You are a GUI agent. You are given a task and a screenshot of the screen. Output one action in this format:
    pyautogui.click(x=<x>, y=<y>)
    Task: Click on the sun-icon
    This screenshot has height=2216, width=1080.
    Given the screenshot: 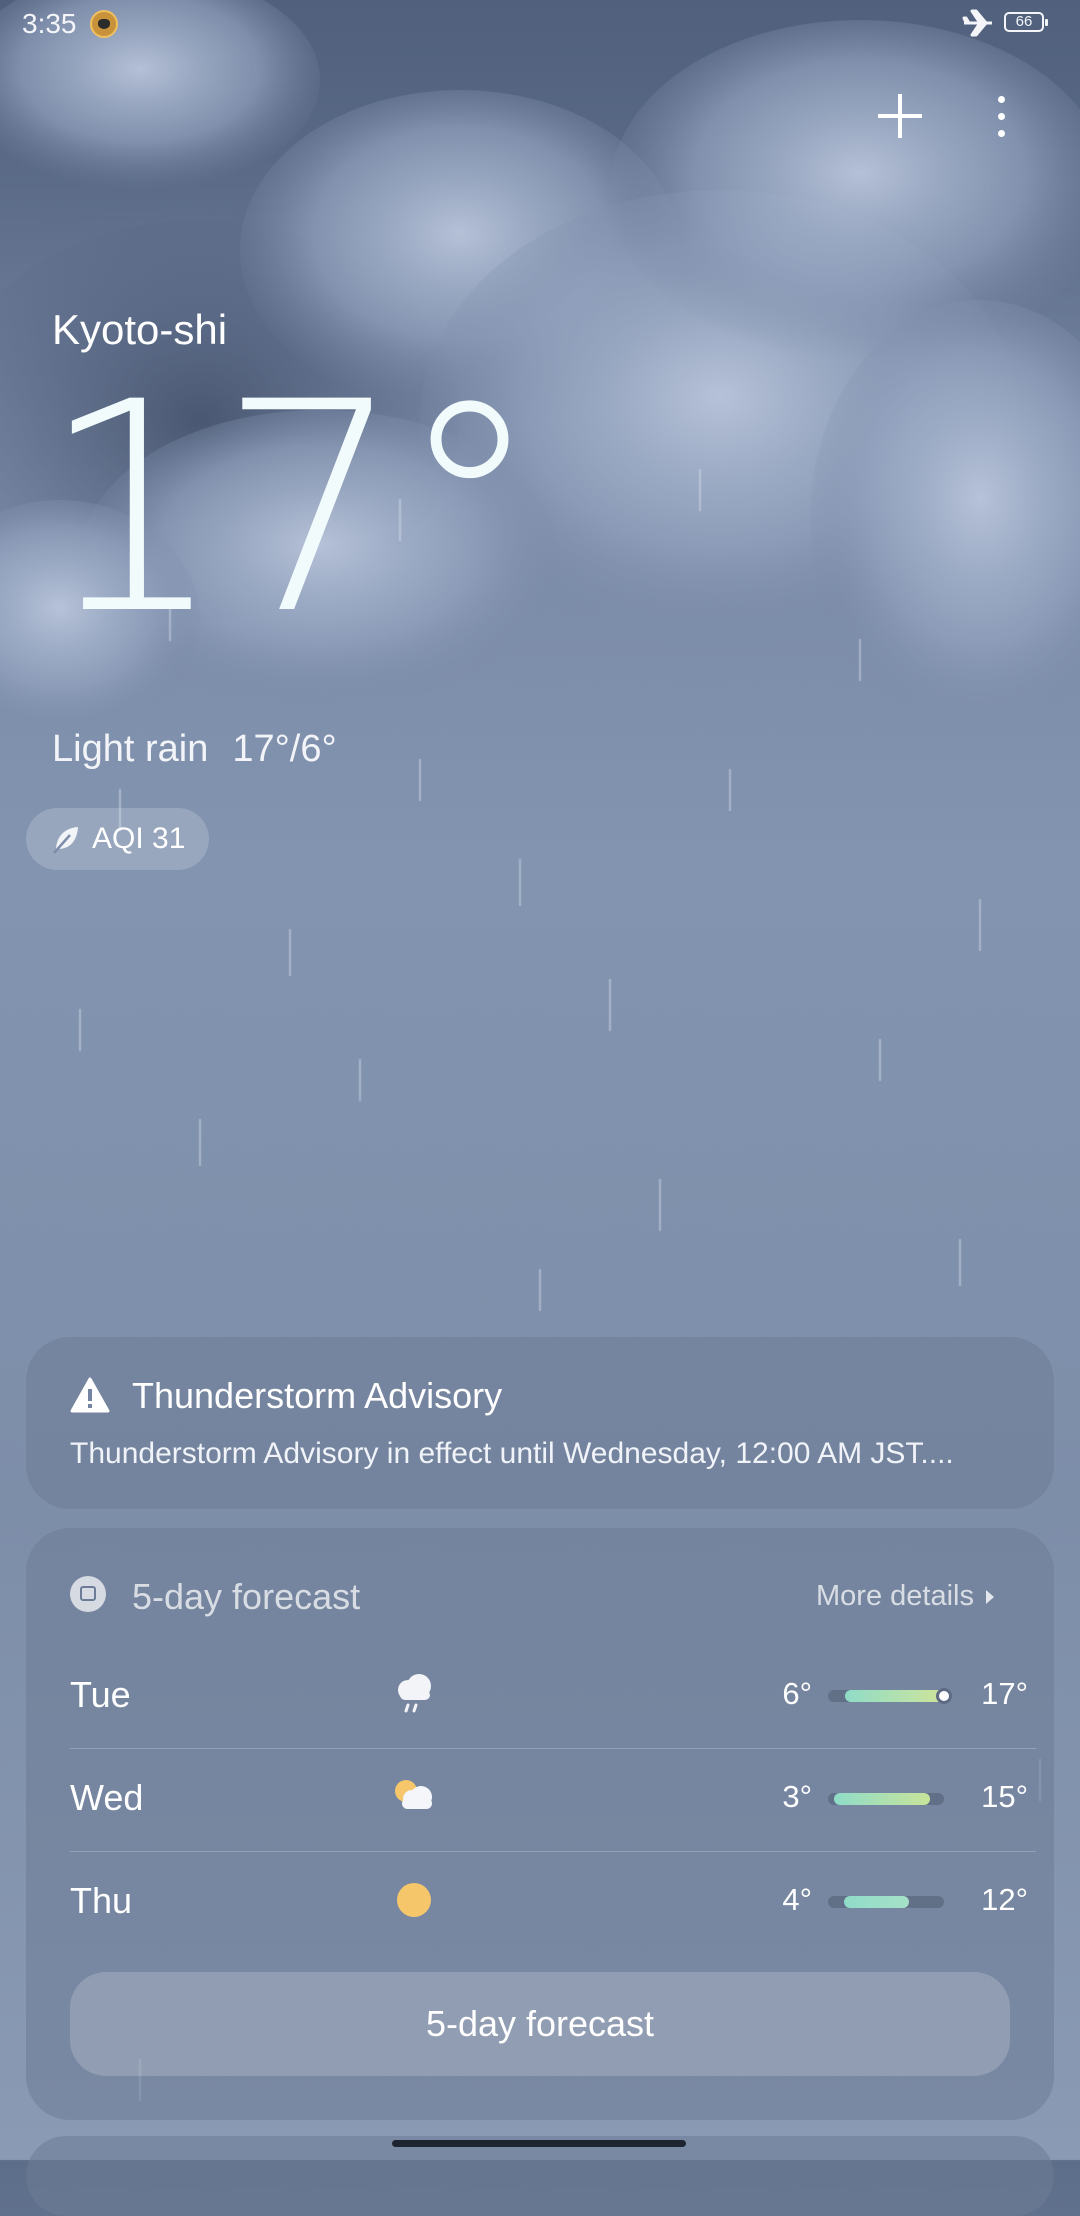 What is the action you would take?
    pyautogui.click(x=414, y=1900)
    